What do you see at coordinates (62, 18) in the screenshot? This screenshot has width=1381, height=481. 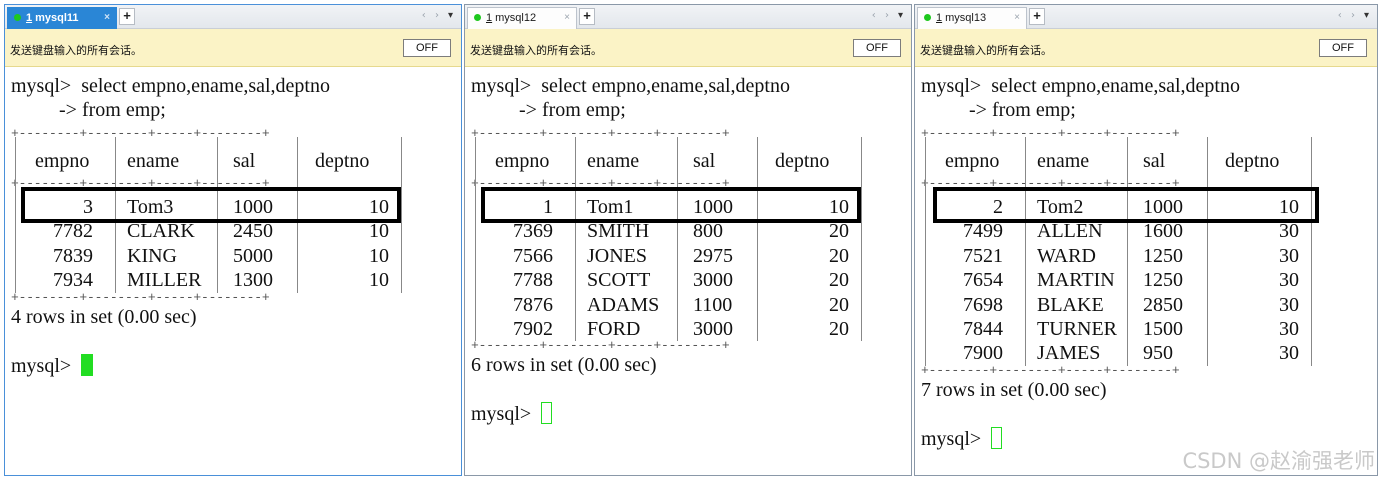 I see `tab-mysql11: 1 mysql11 ×` at bounding box center [62, 18].